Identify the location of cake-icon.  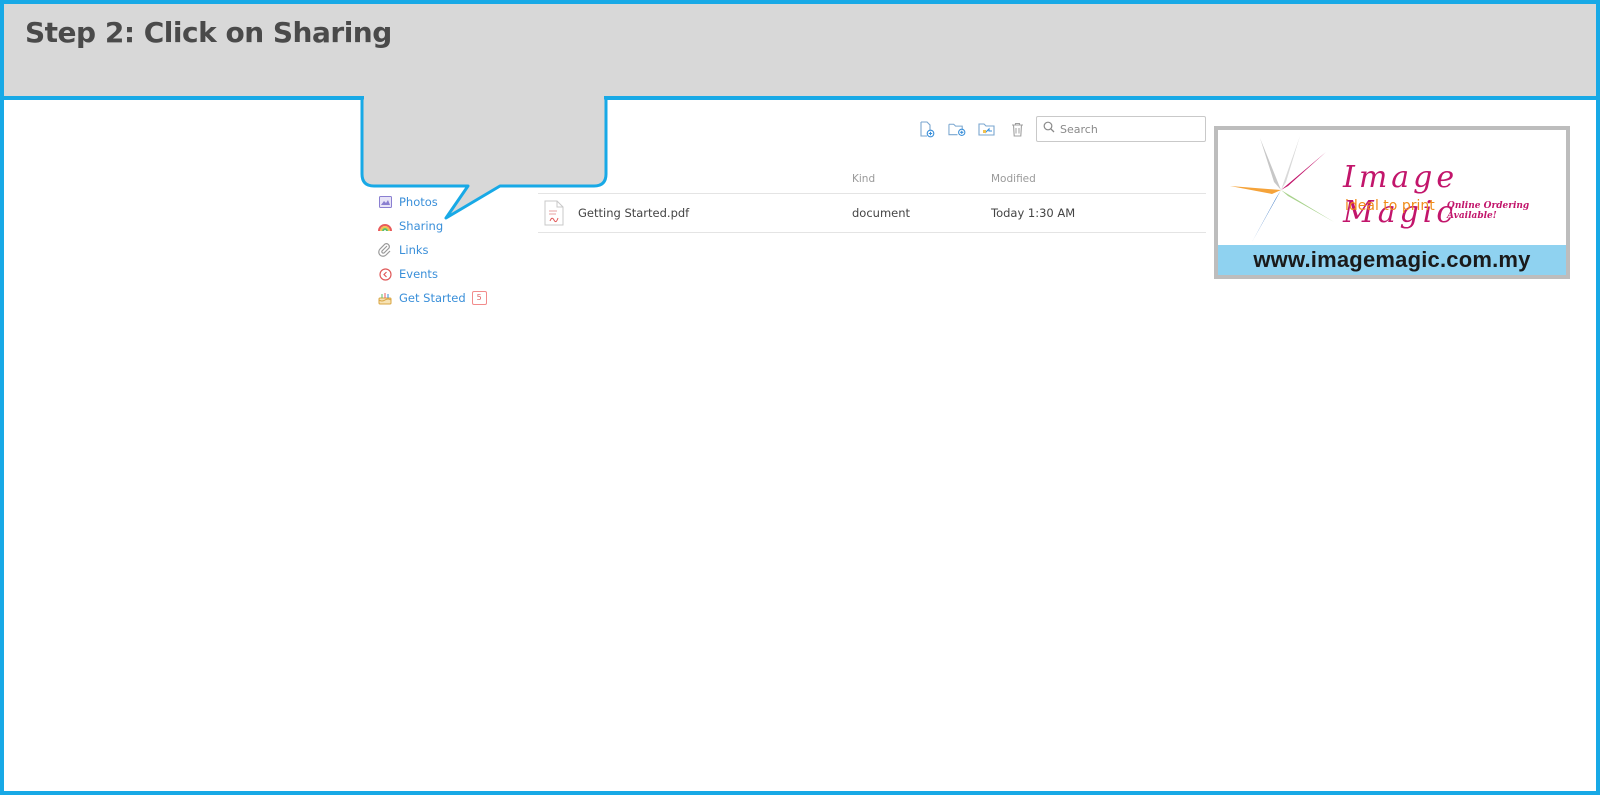
(385, 298).